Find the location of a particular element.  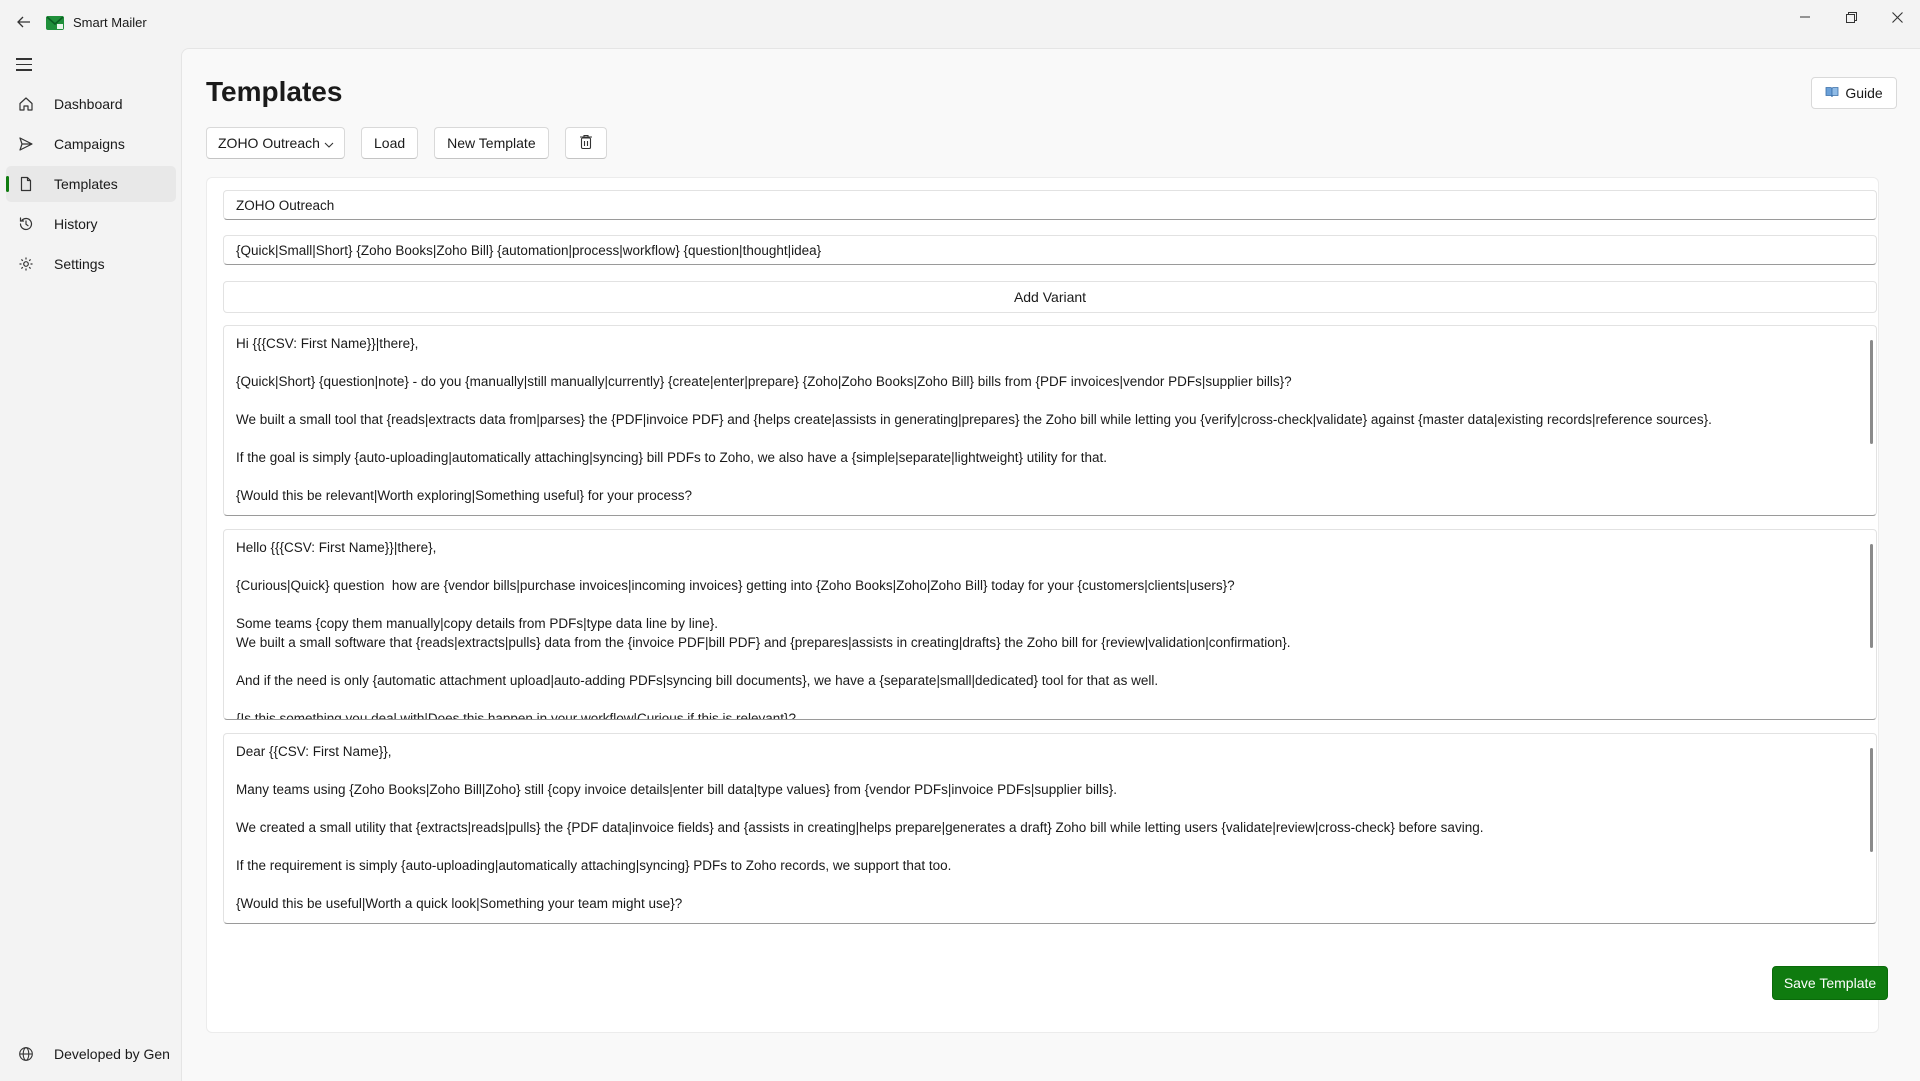

sidebar-item-templates: Templates is located at coordinates (91, 184).